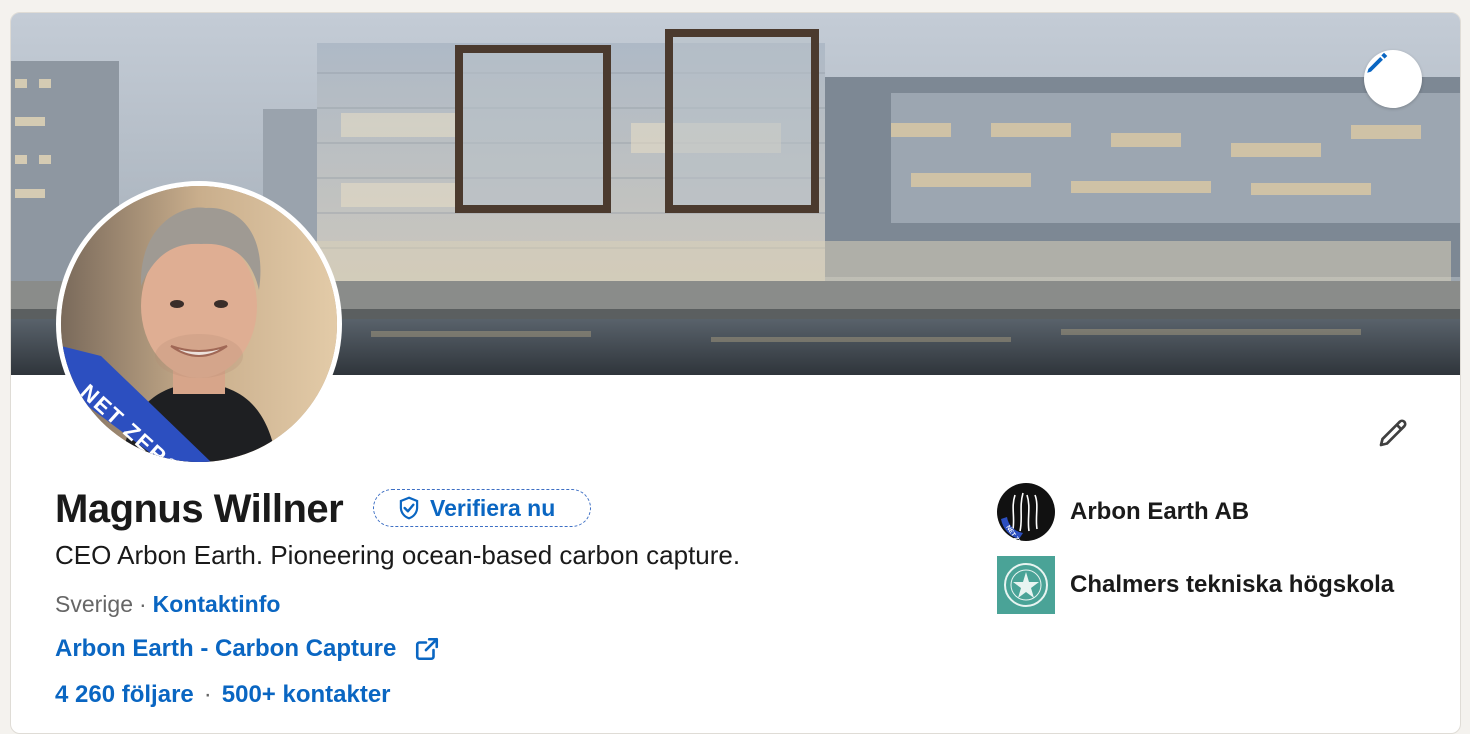 The height and width of the screenshot is (734, 1470). What do you see at coordinates (493, 507) in the screenshot?
I see `verify-now-label: Verifiera nu` at bounding box center [493, 507].